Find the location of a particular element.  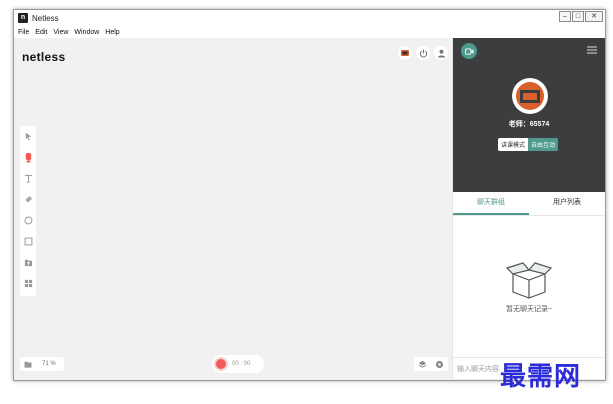

lecture-mode-button: 讲课模式 is located at coordinates (513, 144).